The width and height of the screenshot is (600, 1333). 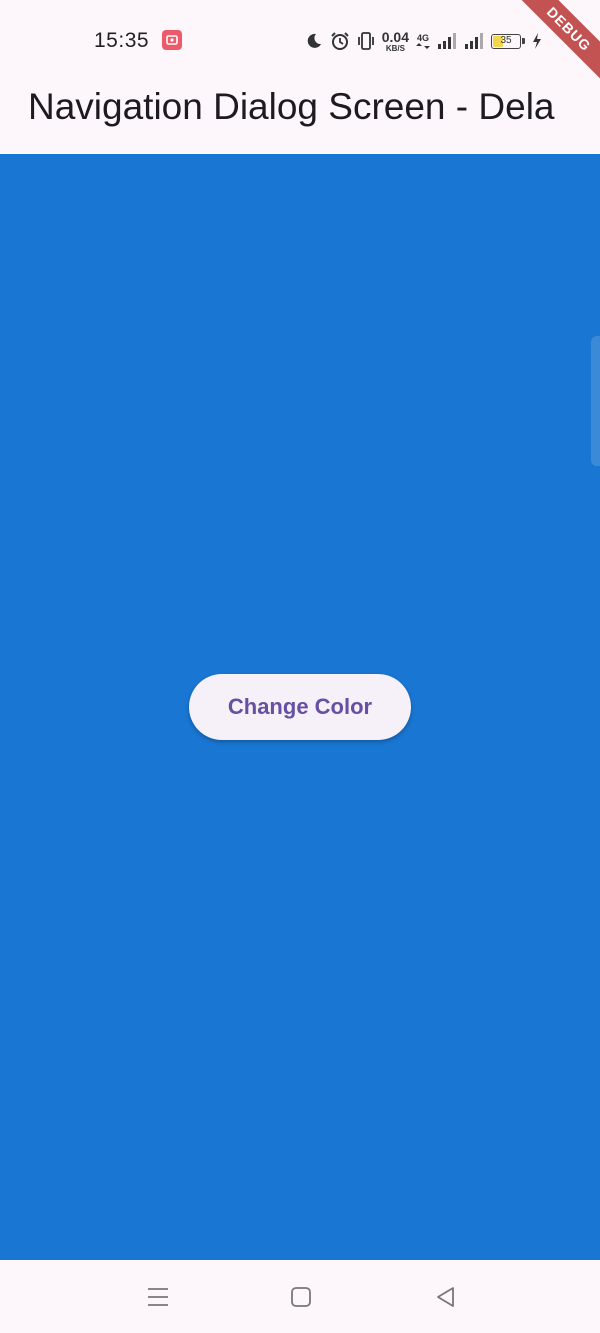 What do you see at coordinates (122, 40) in the screenshot?
I see `status-time: 15:35` at bounding box center [122, 40].